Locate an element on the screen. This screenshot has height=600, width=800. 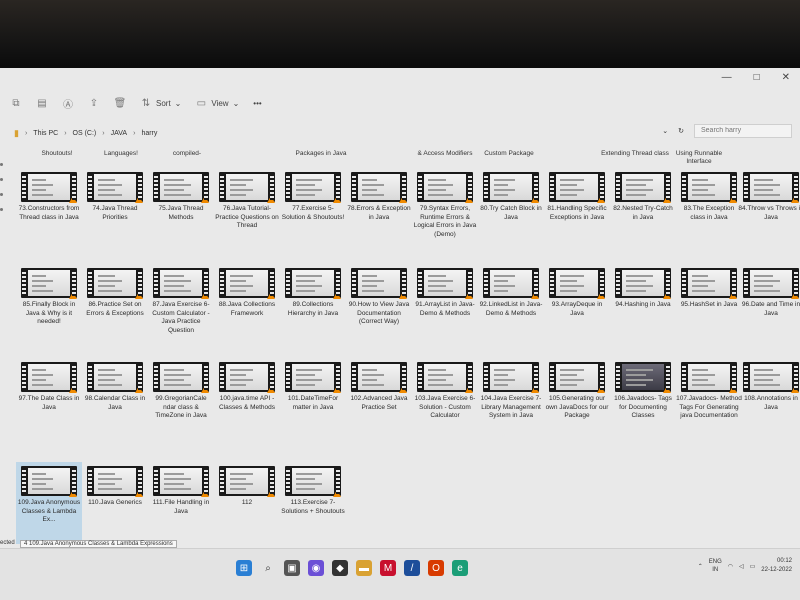
video-file-item: 93.ArrayDeque in Java is located at coordinates (577, 293).